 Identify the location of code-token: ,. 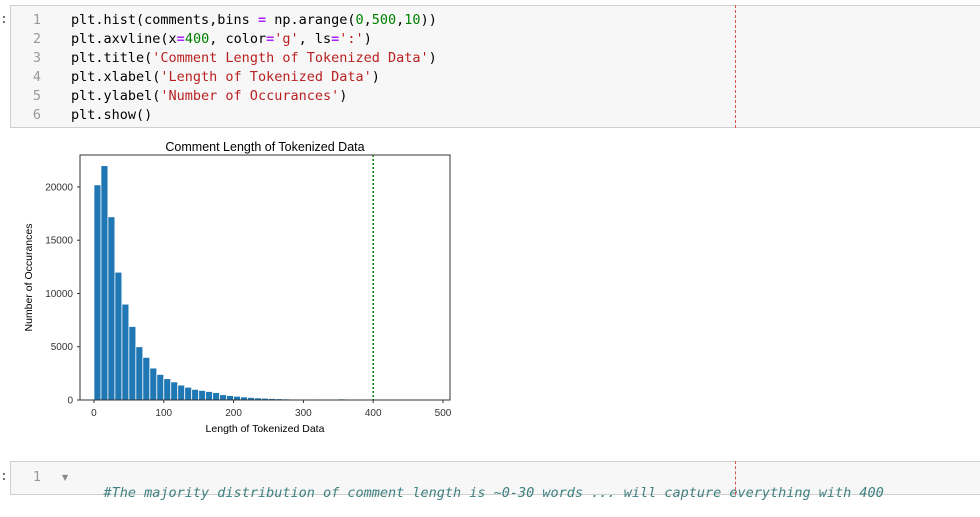
(368, 20).